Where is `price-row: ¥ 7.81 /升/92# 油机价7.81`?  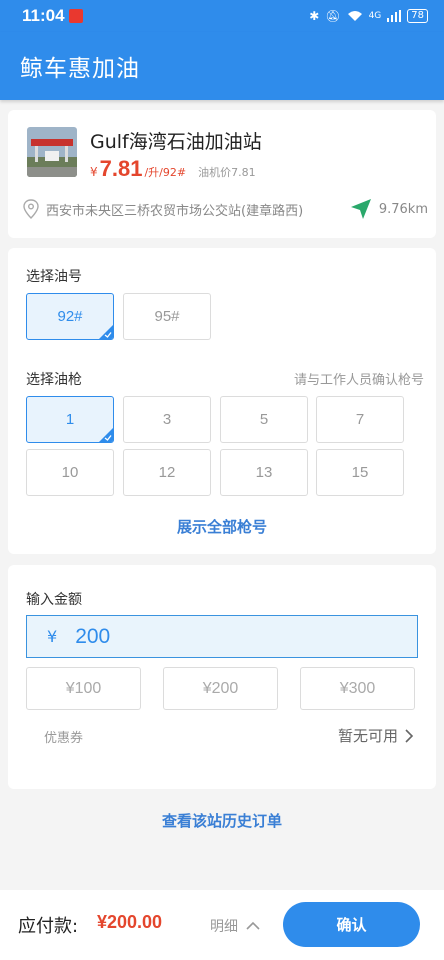 price-row: ¥ 7.81 /升/92# 油机价7.81 is located at coordinates (173, 169).